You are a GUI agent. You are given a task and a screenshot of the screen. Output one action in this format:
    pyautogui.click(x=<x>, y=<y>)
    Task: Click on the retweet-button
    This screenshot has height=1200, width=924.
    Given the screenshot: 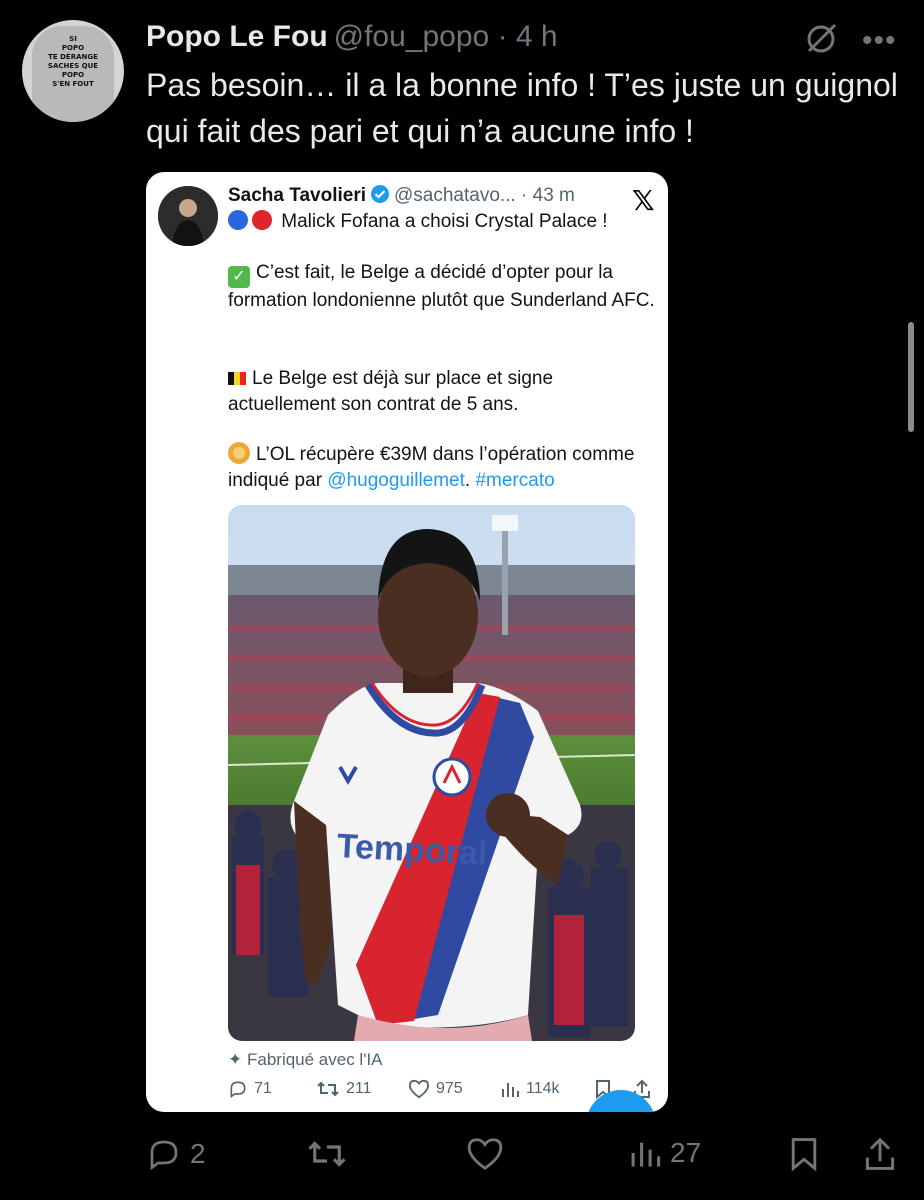 What is the action you would take?
    pyautogui.click(x=331, y=1154)
    